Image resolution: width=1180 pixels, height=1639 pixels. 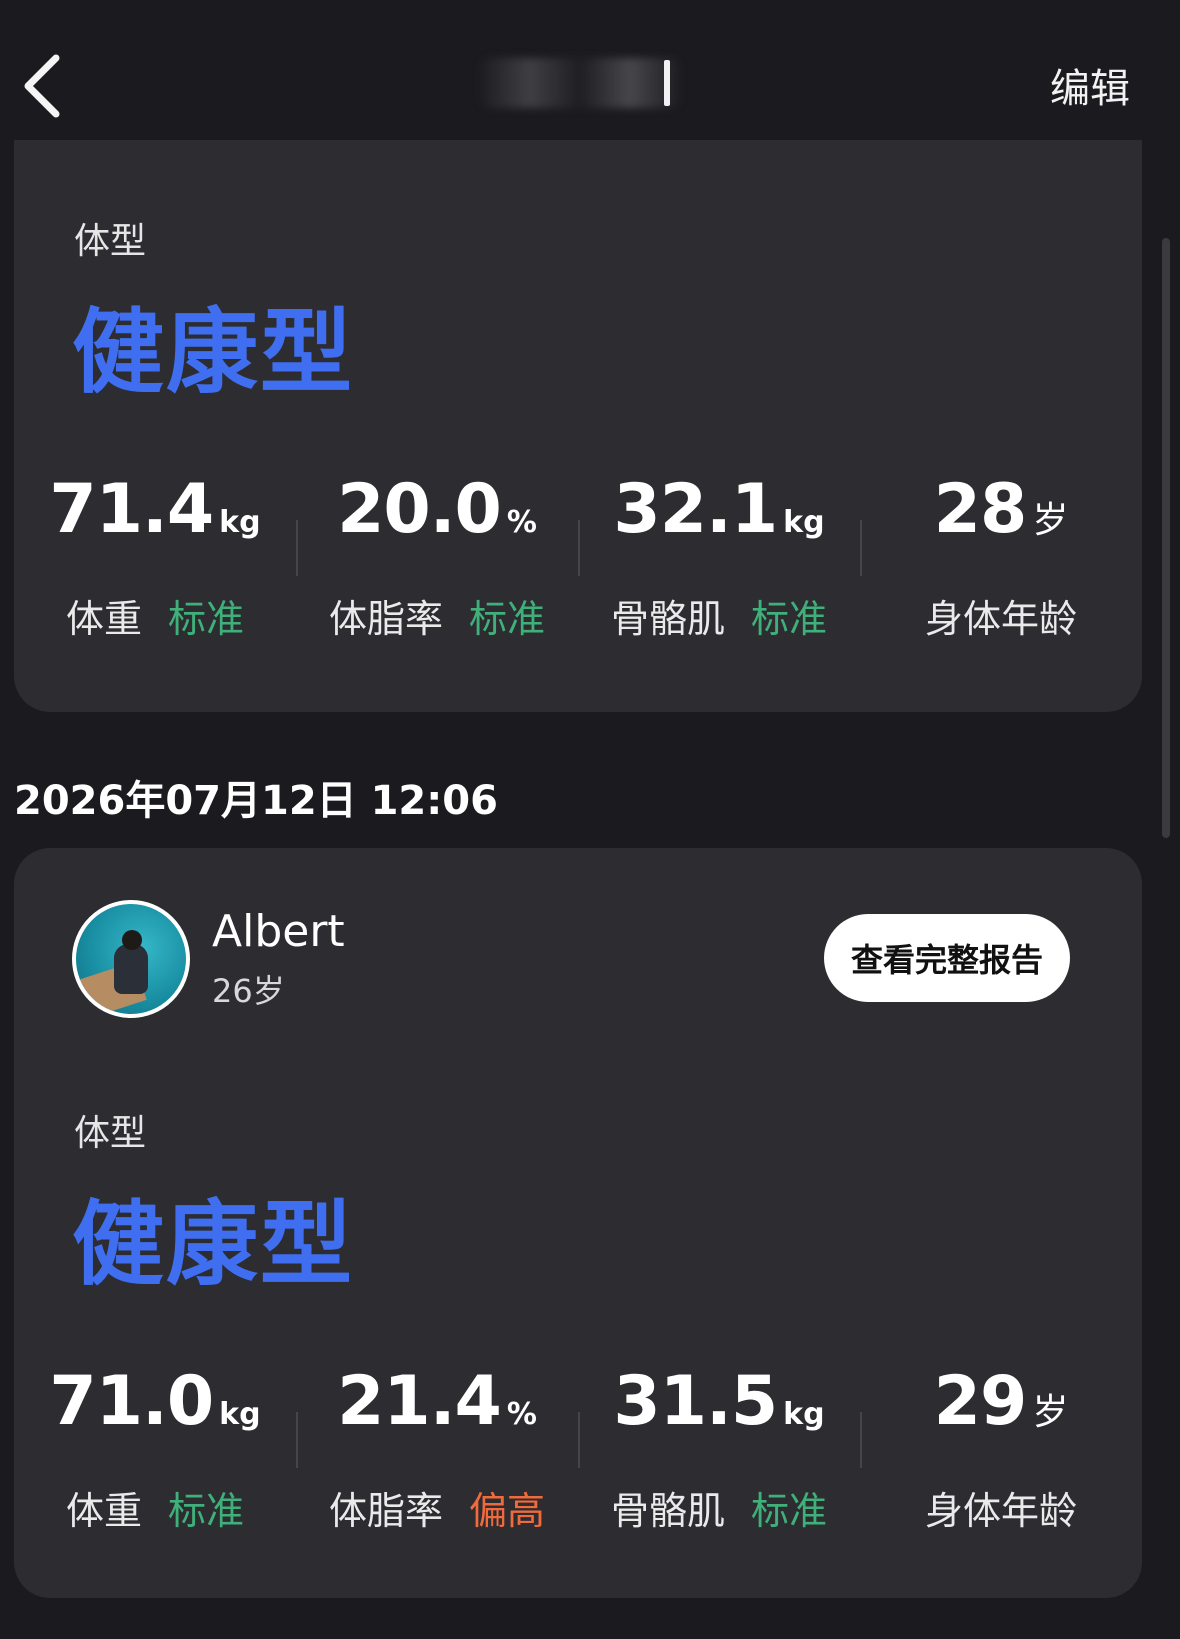 I want to click on metric-weight: 71.0 kg 体重 标准, so click(x=155, y=1452).